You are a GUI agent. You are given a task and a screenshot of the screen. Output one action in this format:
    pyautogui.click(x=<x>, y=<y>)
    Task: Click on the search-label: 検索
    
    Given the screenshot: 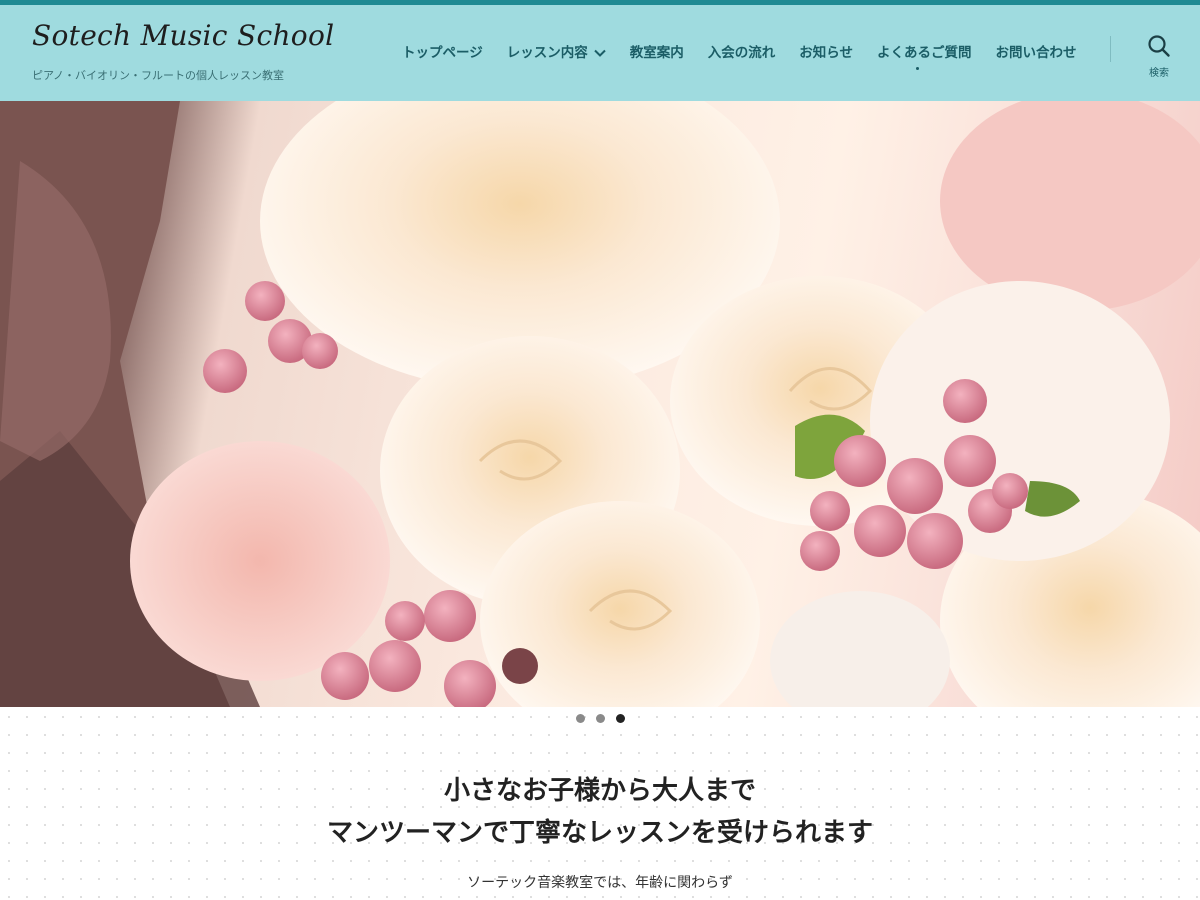 What is the action you would take?
    pyautogui.click(x=1159, y=73)
    